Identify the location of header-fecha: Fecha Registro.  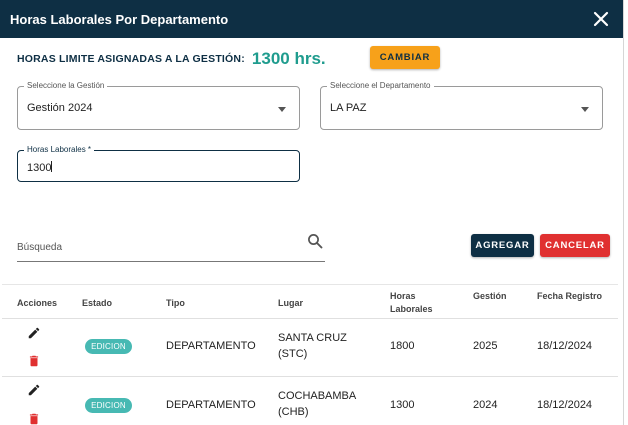
(570, 296).